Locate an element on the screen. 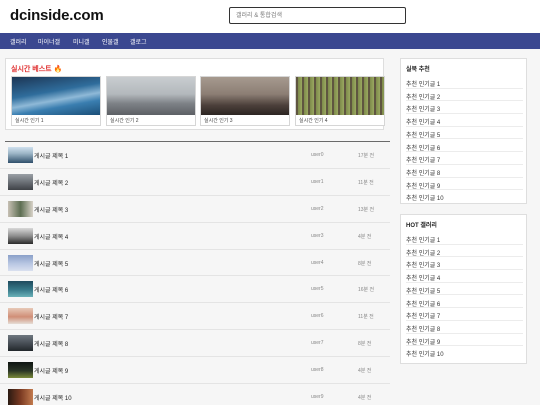 The image size is (540, 405). hot-gallery-item: 추천 인기글 8 is located at coordinates (464, 327).